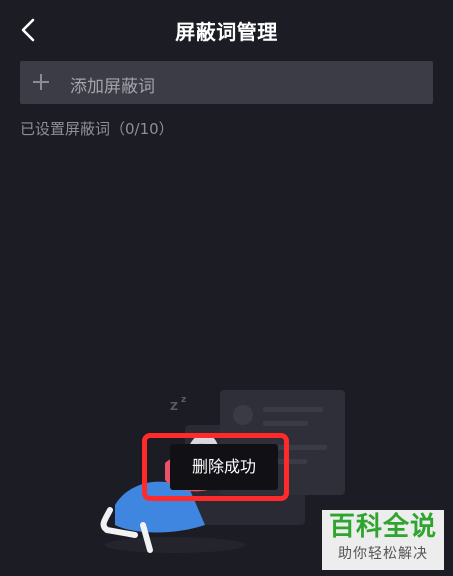 The height and width of the screenshot is (576, 453). I want to click on illustration-shadow, so click(175, 545).